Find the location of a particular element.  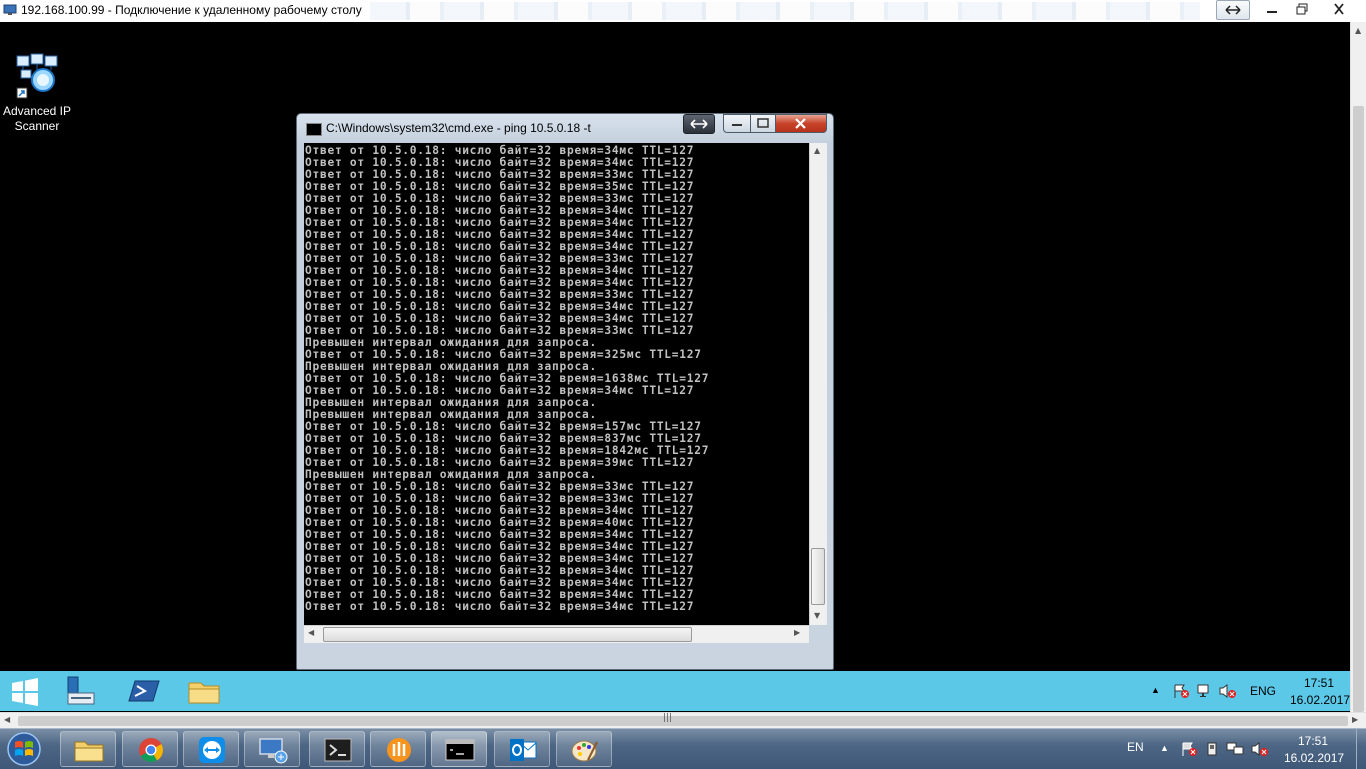

maximize-button is located at coordinates (763, 123).